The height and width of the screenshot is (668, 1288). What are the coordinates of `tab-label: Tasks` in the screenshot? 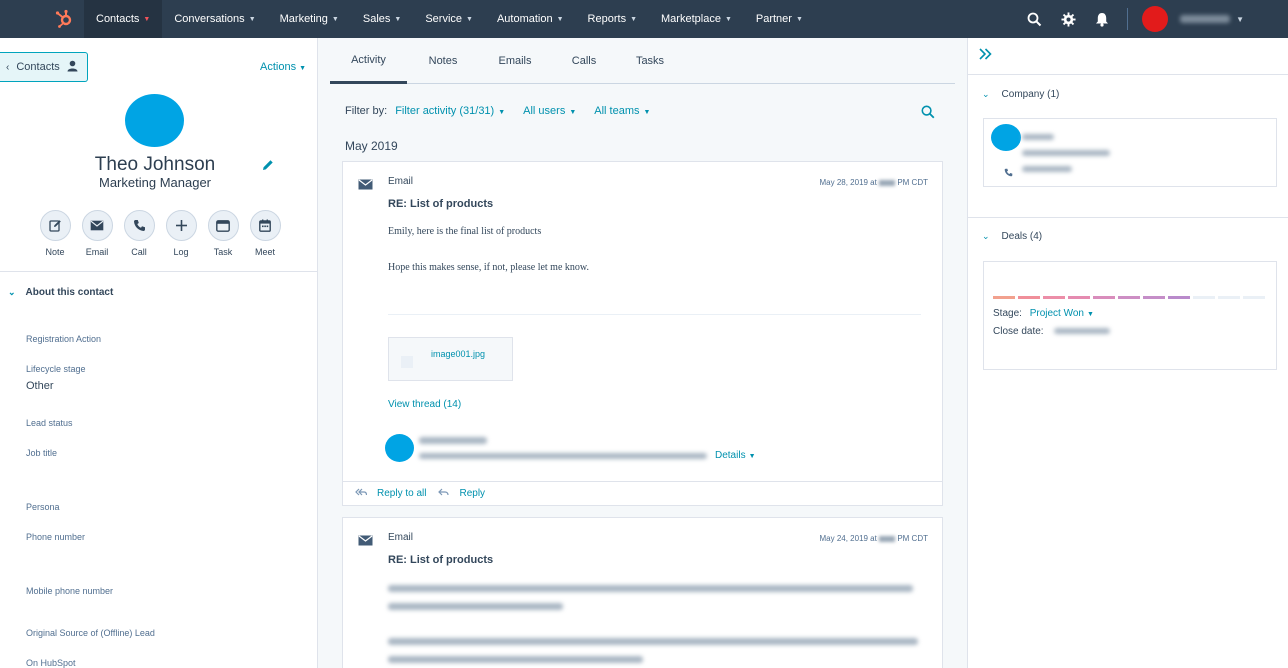 It's located at (650, 61).